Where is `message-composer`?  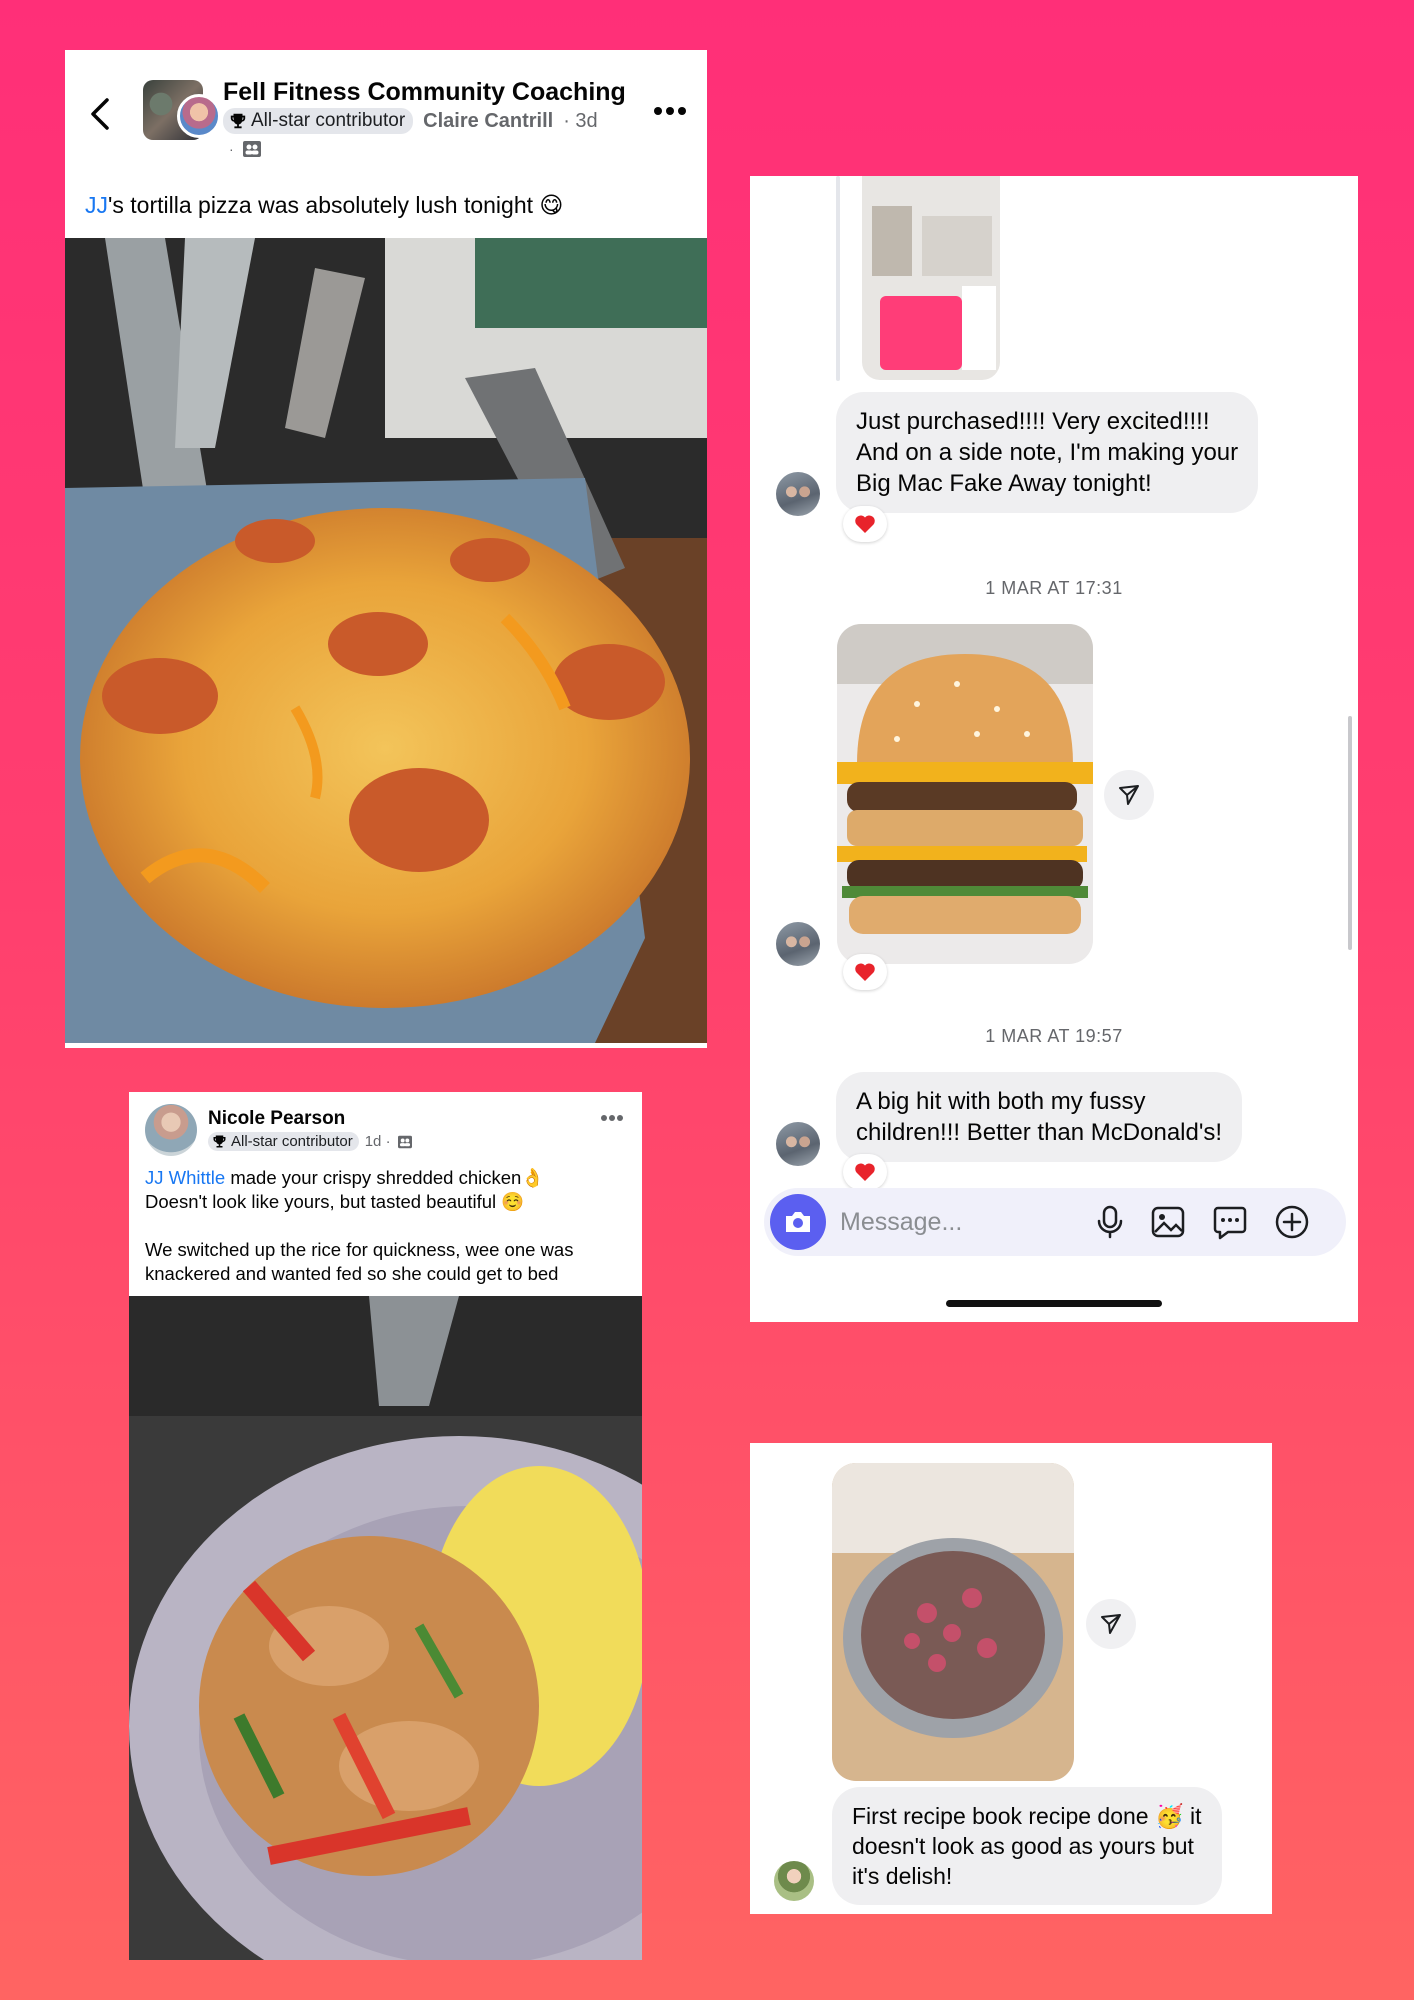 message-composer is located at coordinates (1055, 1222).